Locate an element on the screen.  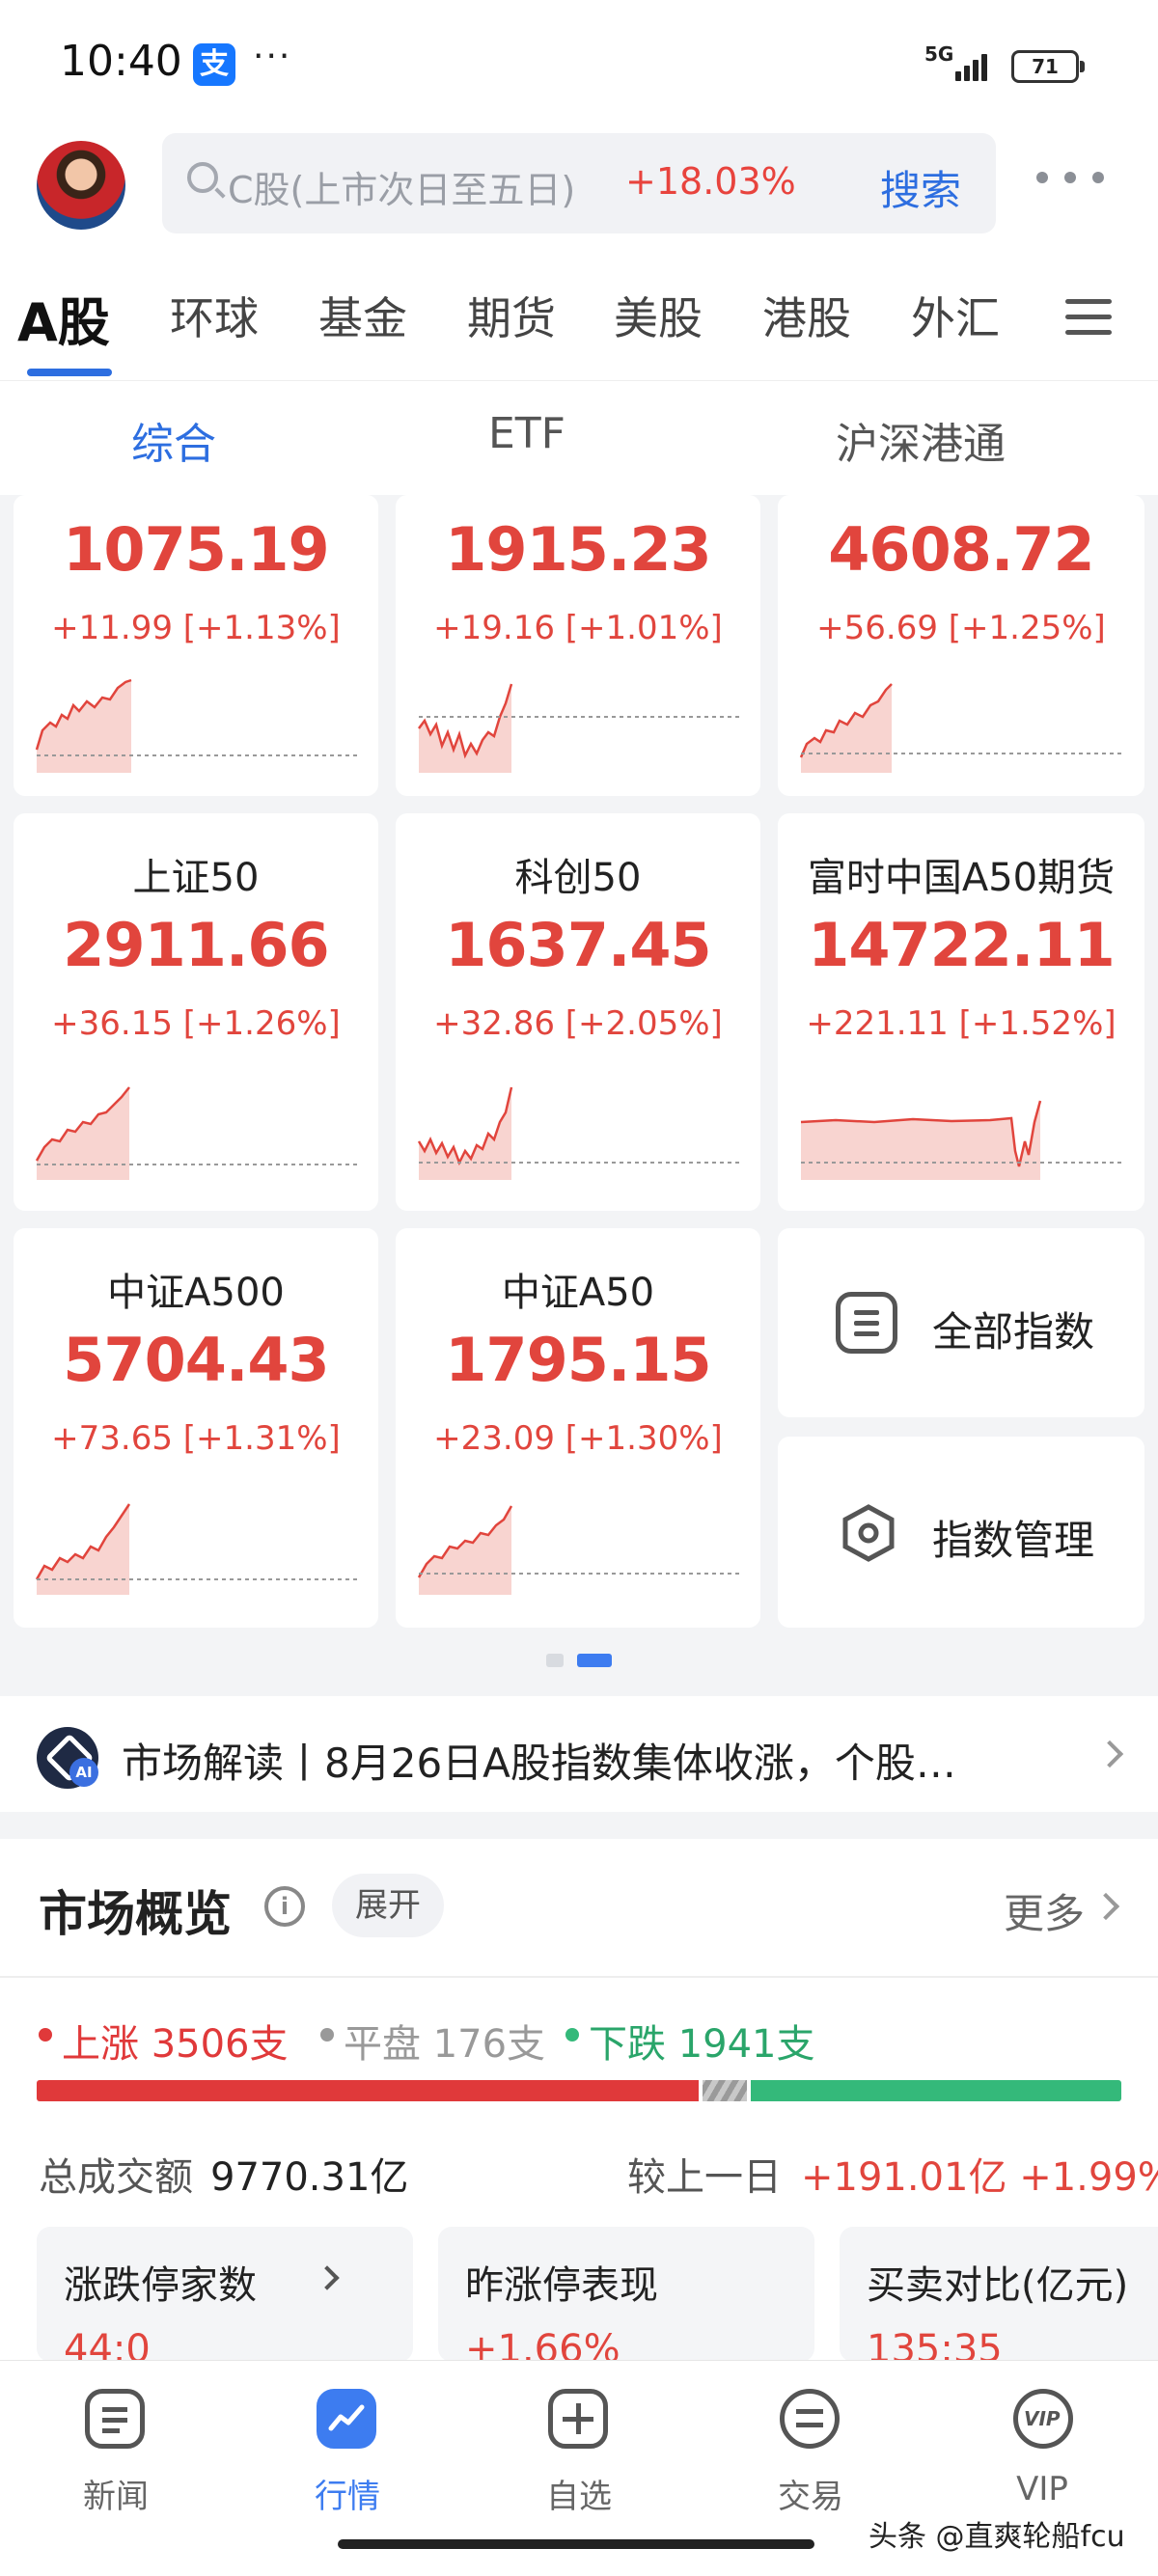
ai-badge: AI is located at coordinates (83, 1773).